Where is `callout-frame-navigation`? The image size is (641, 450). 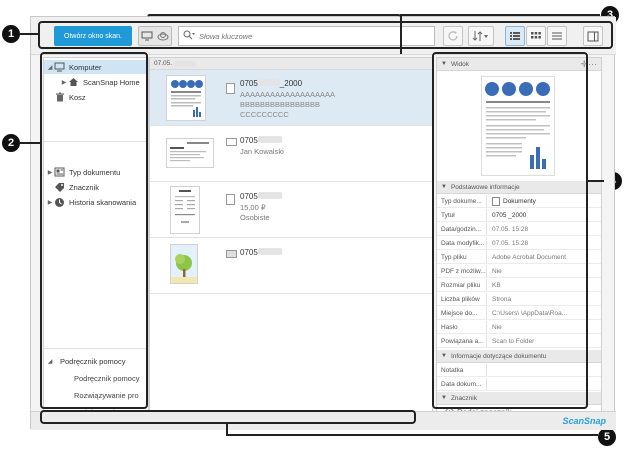
callout-frame-navigation is located at coordinates (94, 230).